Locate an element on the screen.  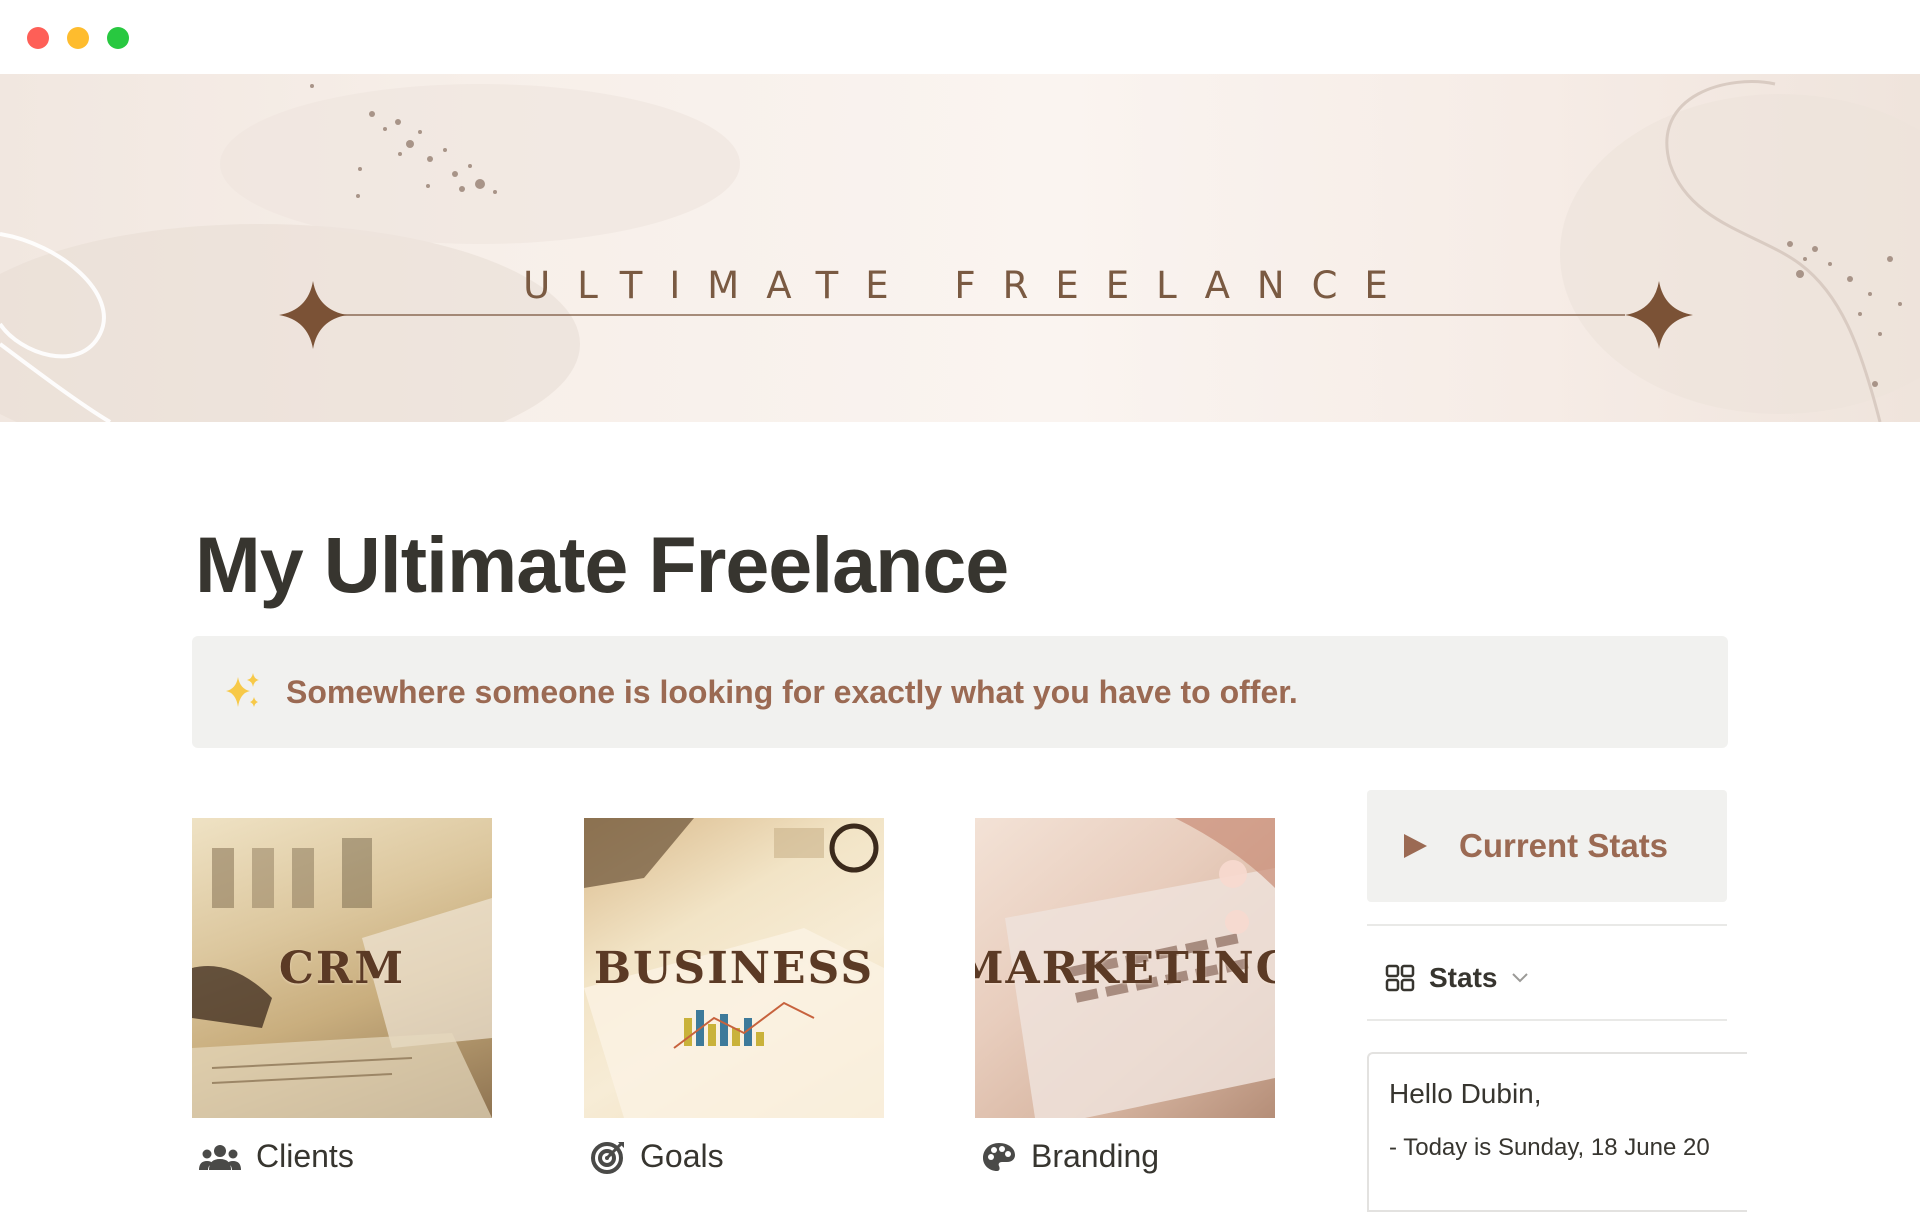
marketing-image-label: MARKETING is located at coordinates (1125, 968).